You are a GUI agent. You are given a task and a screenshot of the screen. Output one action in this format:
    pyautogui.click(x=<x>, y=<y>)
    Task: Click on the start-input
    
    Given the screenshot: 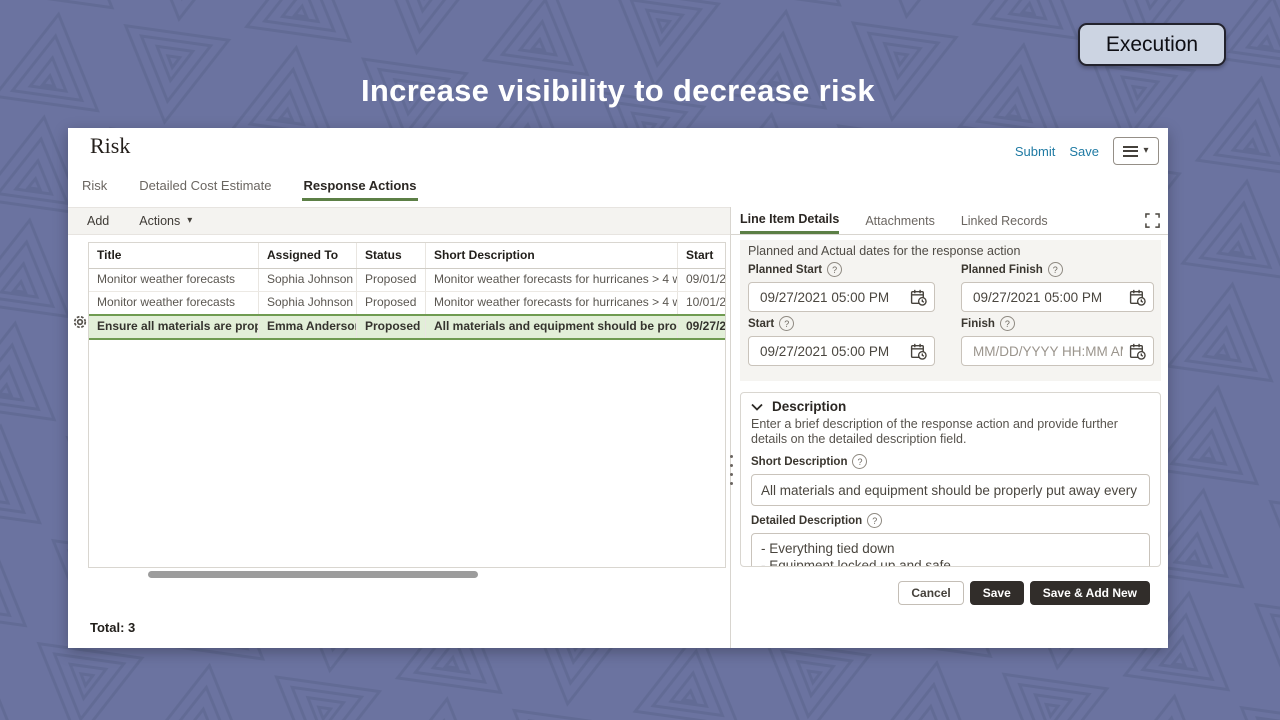 What is the action you would take?
    pyautogui.click(x=832, y=351)
    